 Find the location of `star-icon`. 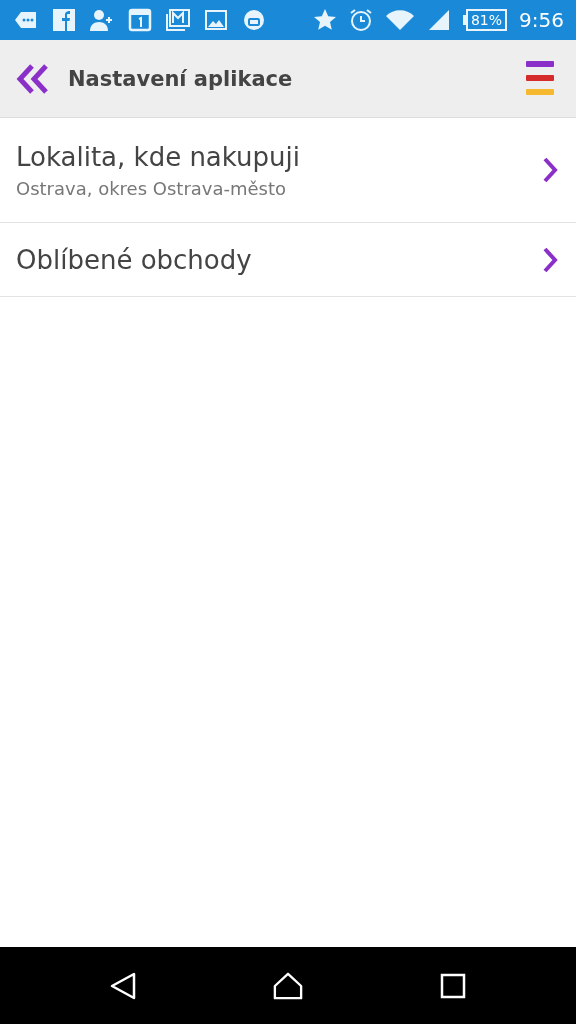

star-icon is located at coordinates (324, 20).